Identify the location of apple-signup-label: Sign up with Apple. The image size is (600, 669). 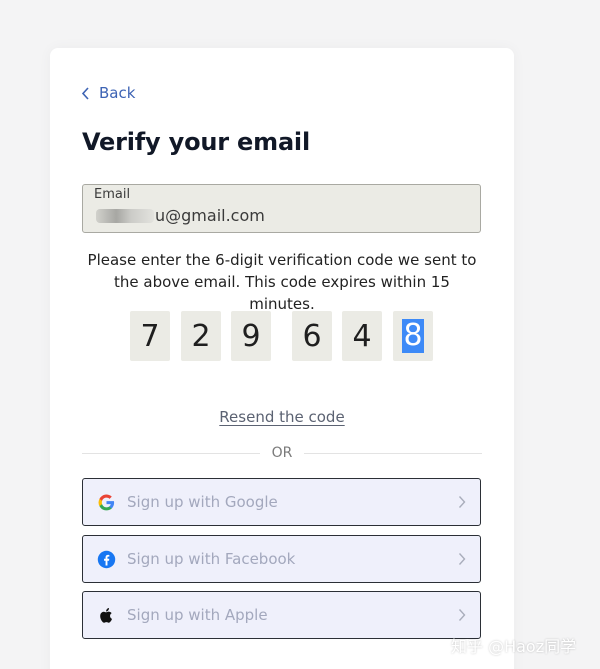
(197, 615).